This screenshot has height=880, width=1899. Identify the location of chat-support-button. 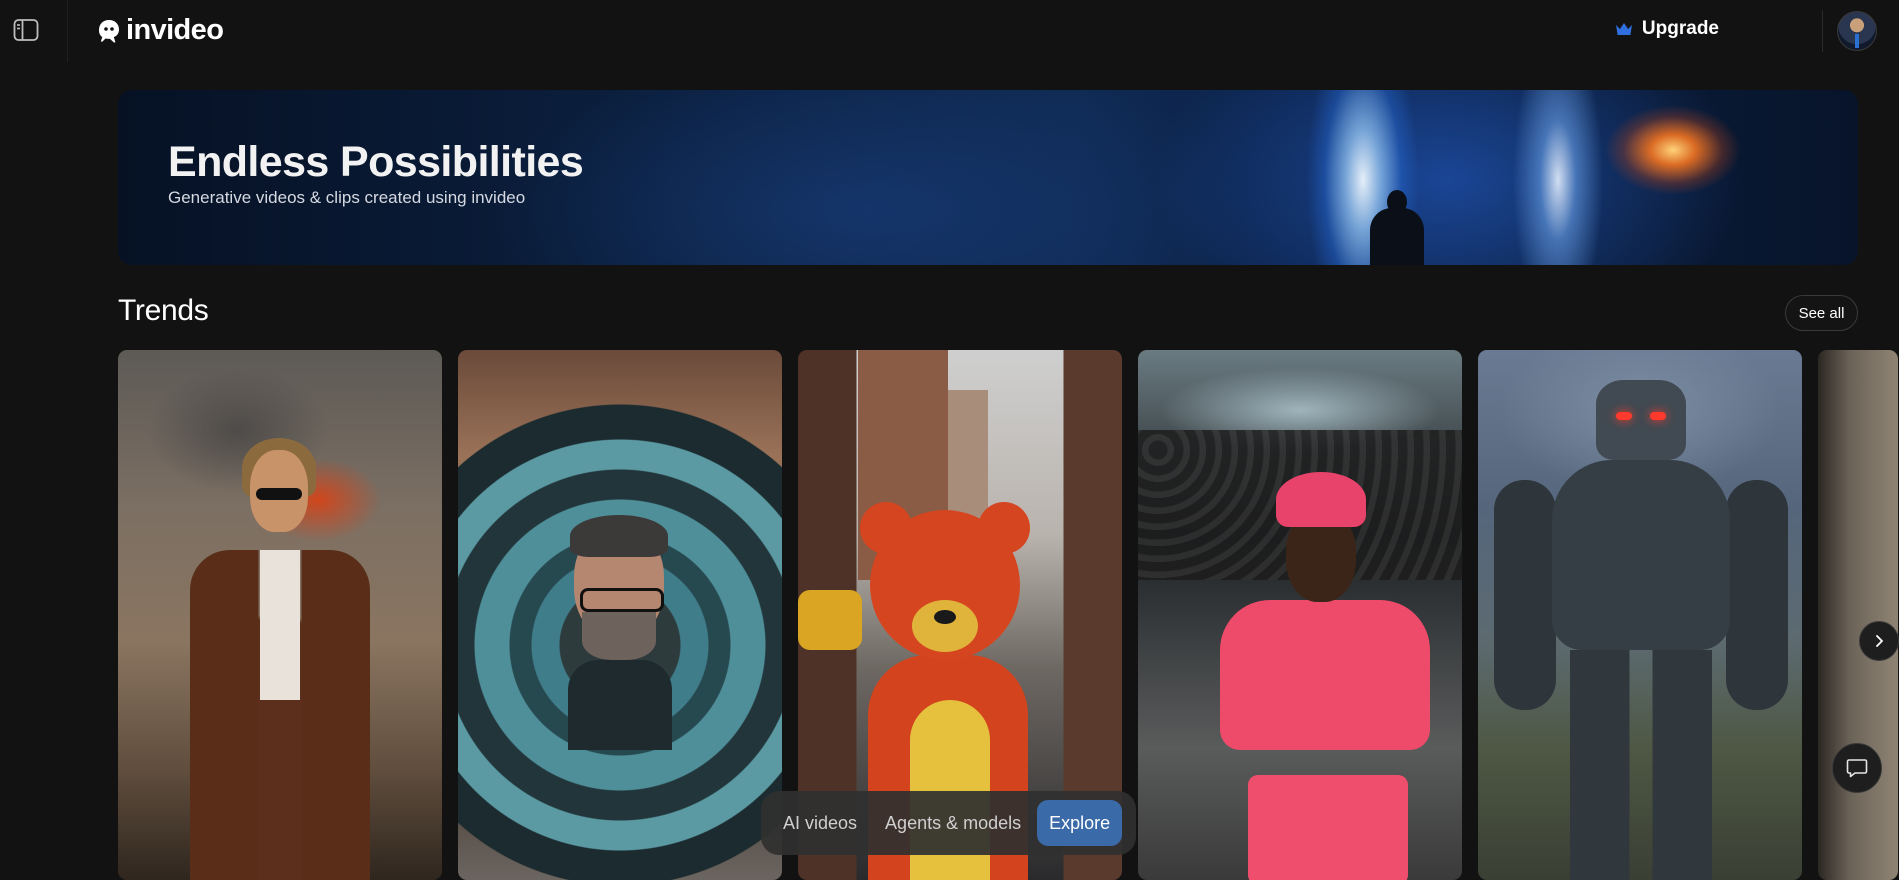
(1857, 768).